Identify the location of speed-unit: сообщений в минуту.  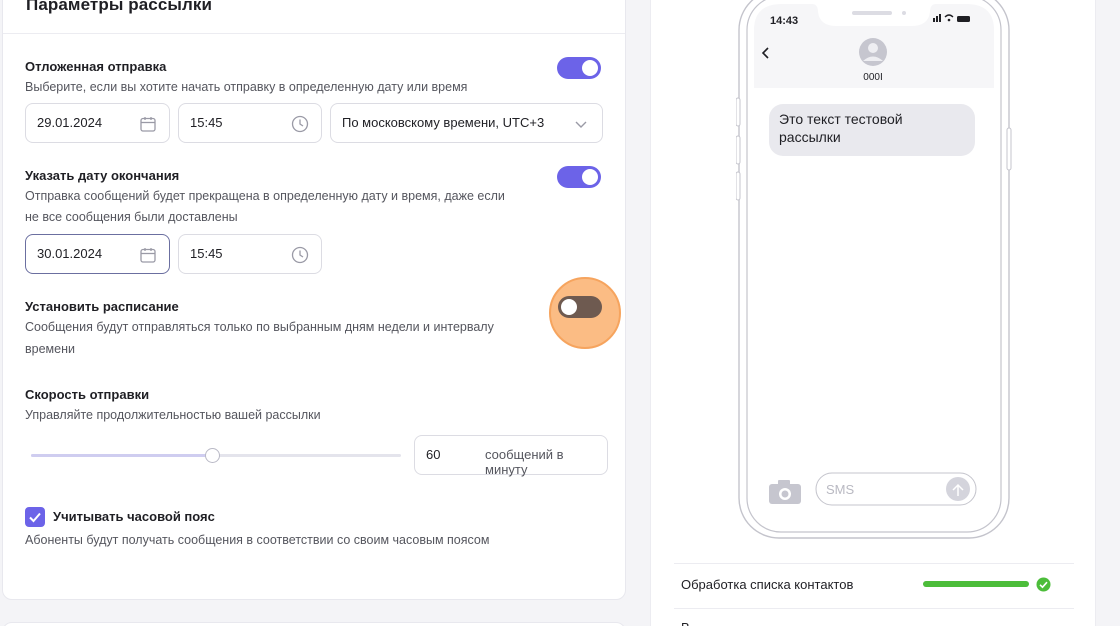
(524, 462).